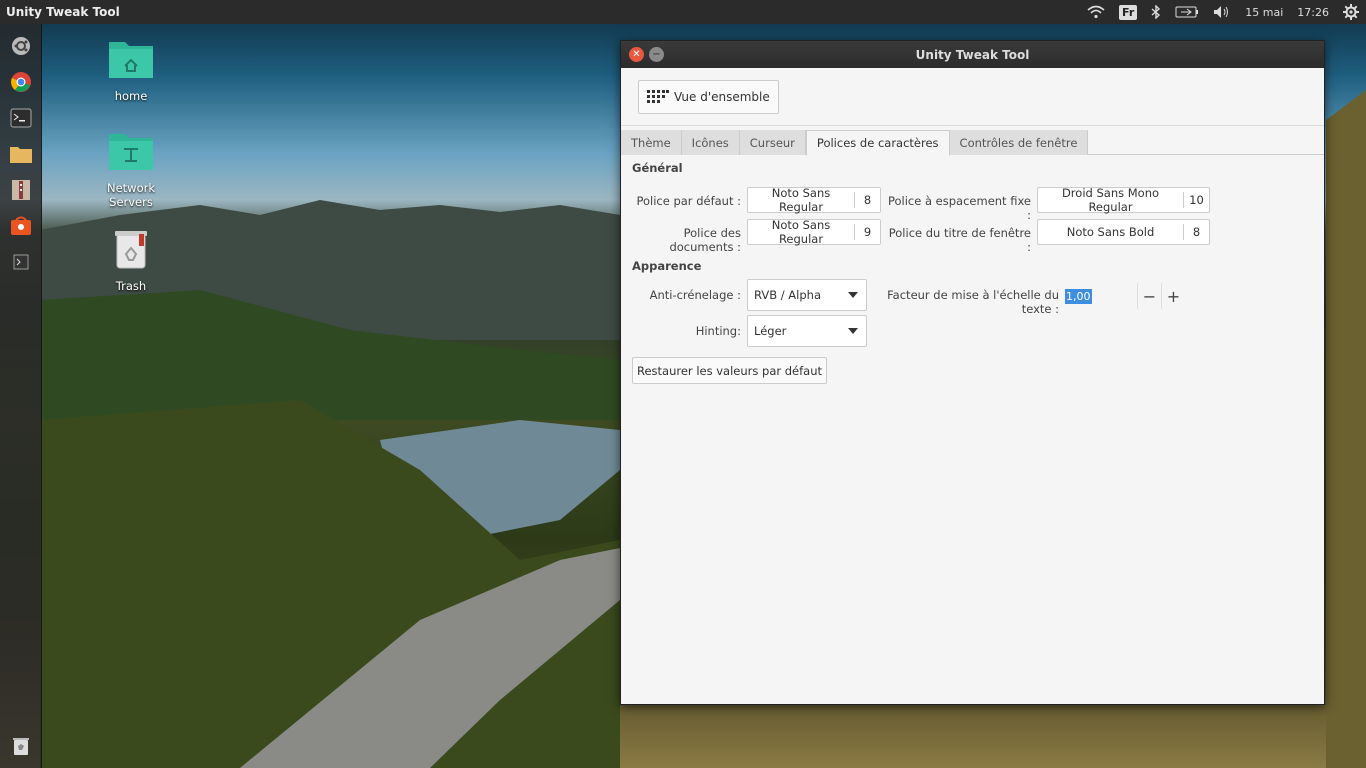 This screenshot has width=1366, height=768. I want to click on wifi-icon, so click(1096, 12).